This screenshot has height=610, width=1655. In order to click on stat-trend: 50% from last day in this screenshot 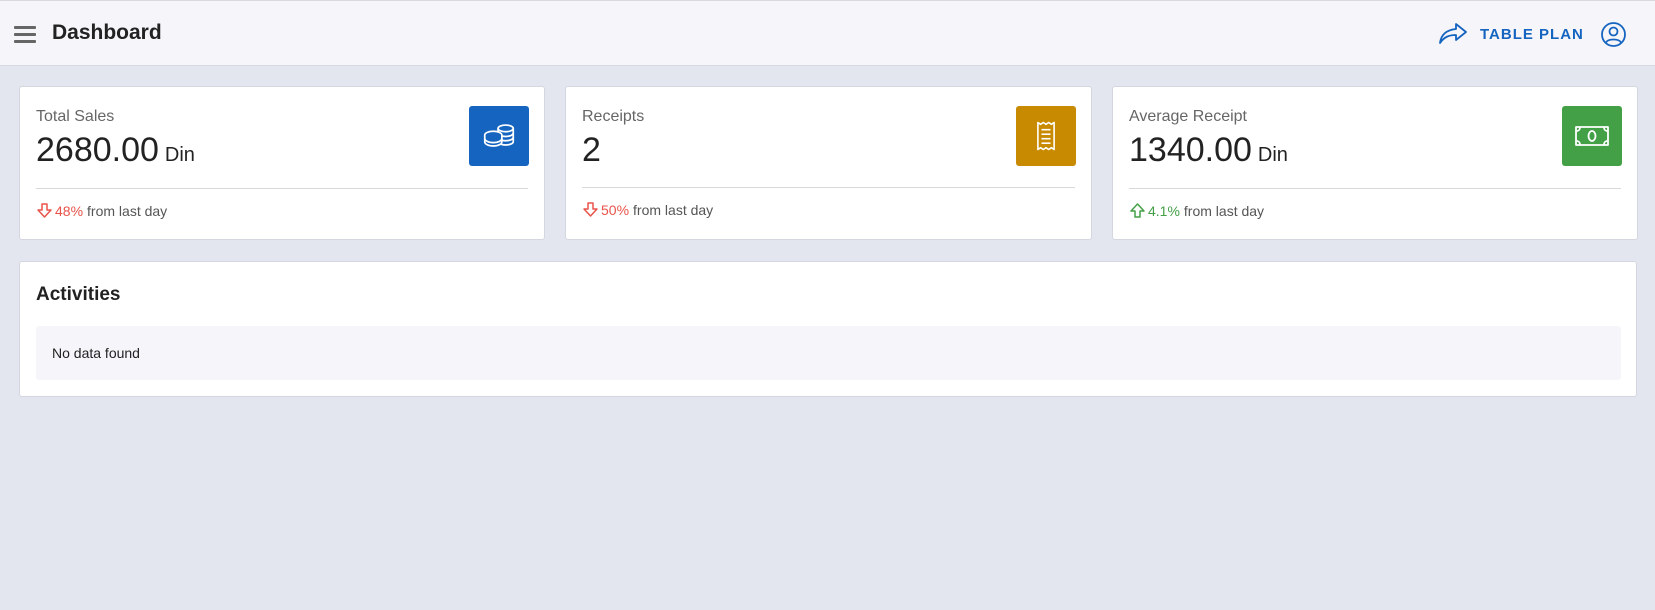, I will do `click(647, 209)`.